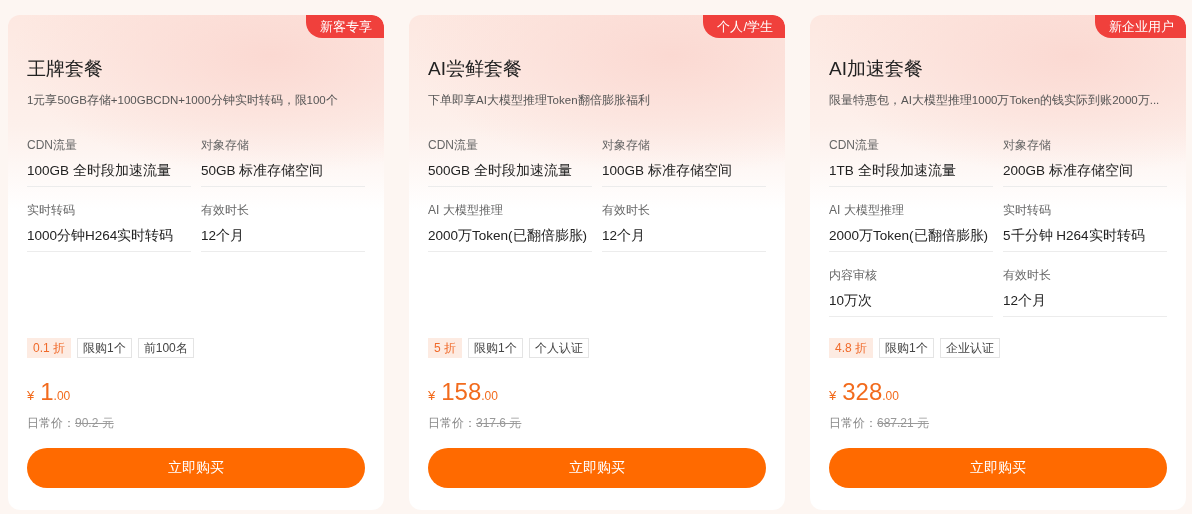 Image resolution: width=1192 pixels, height=514 pixels. What do you see at coordinates (903, 423) in the screenshot?
I see `original-price: 687.21 元` at bounding box center [903, 423].